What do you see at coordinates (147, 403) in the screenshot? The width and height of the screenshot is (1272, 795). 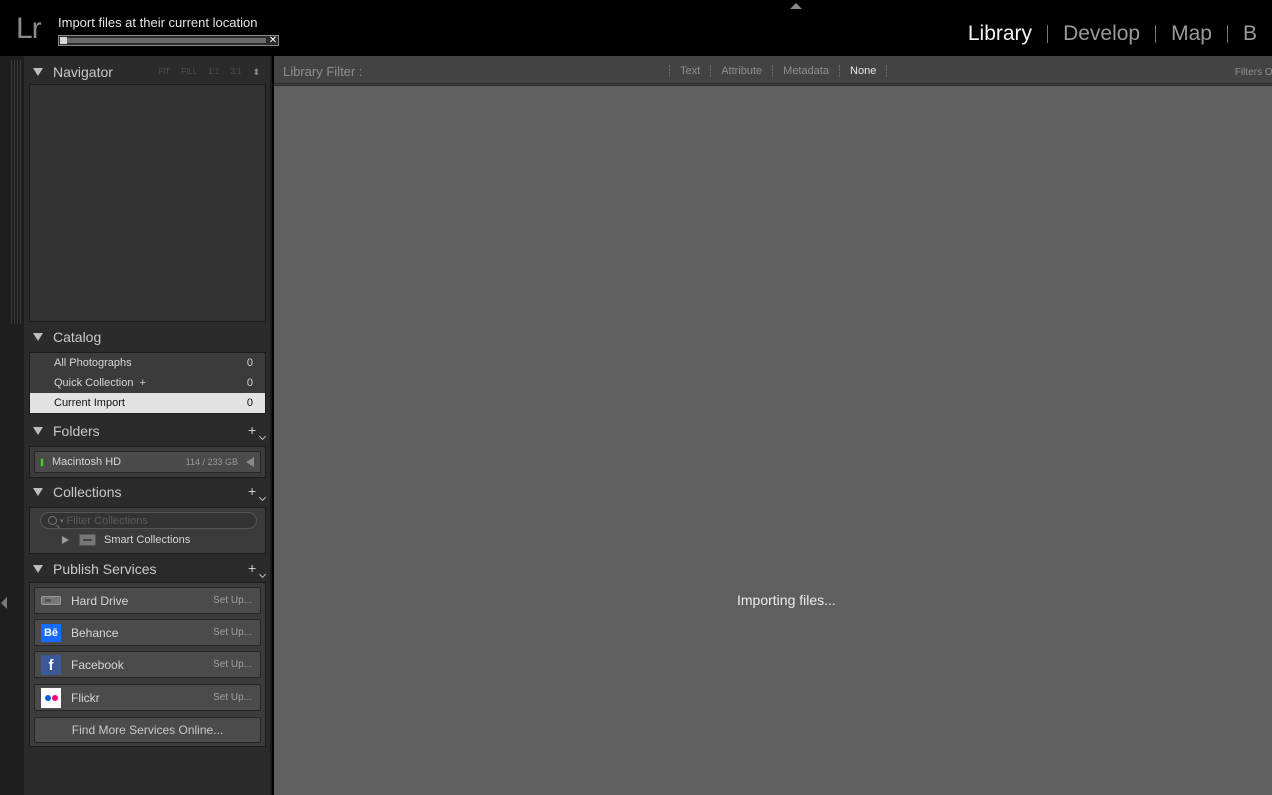 I see `catalog-item-current-import: Current Import 0` at bounding box center [147, 403].